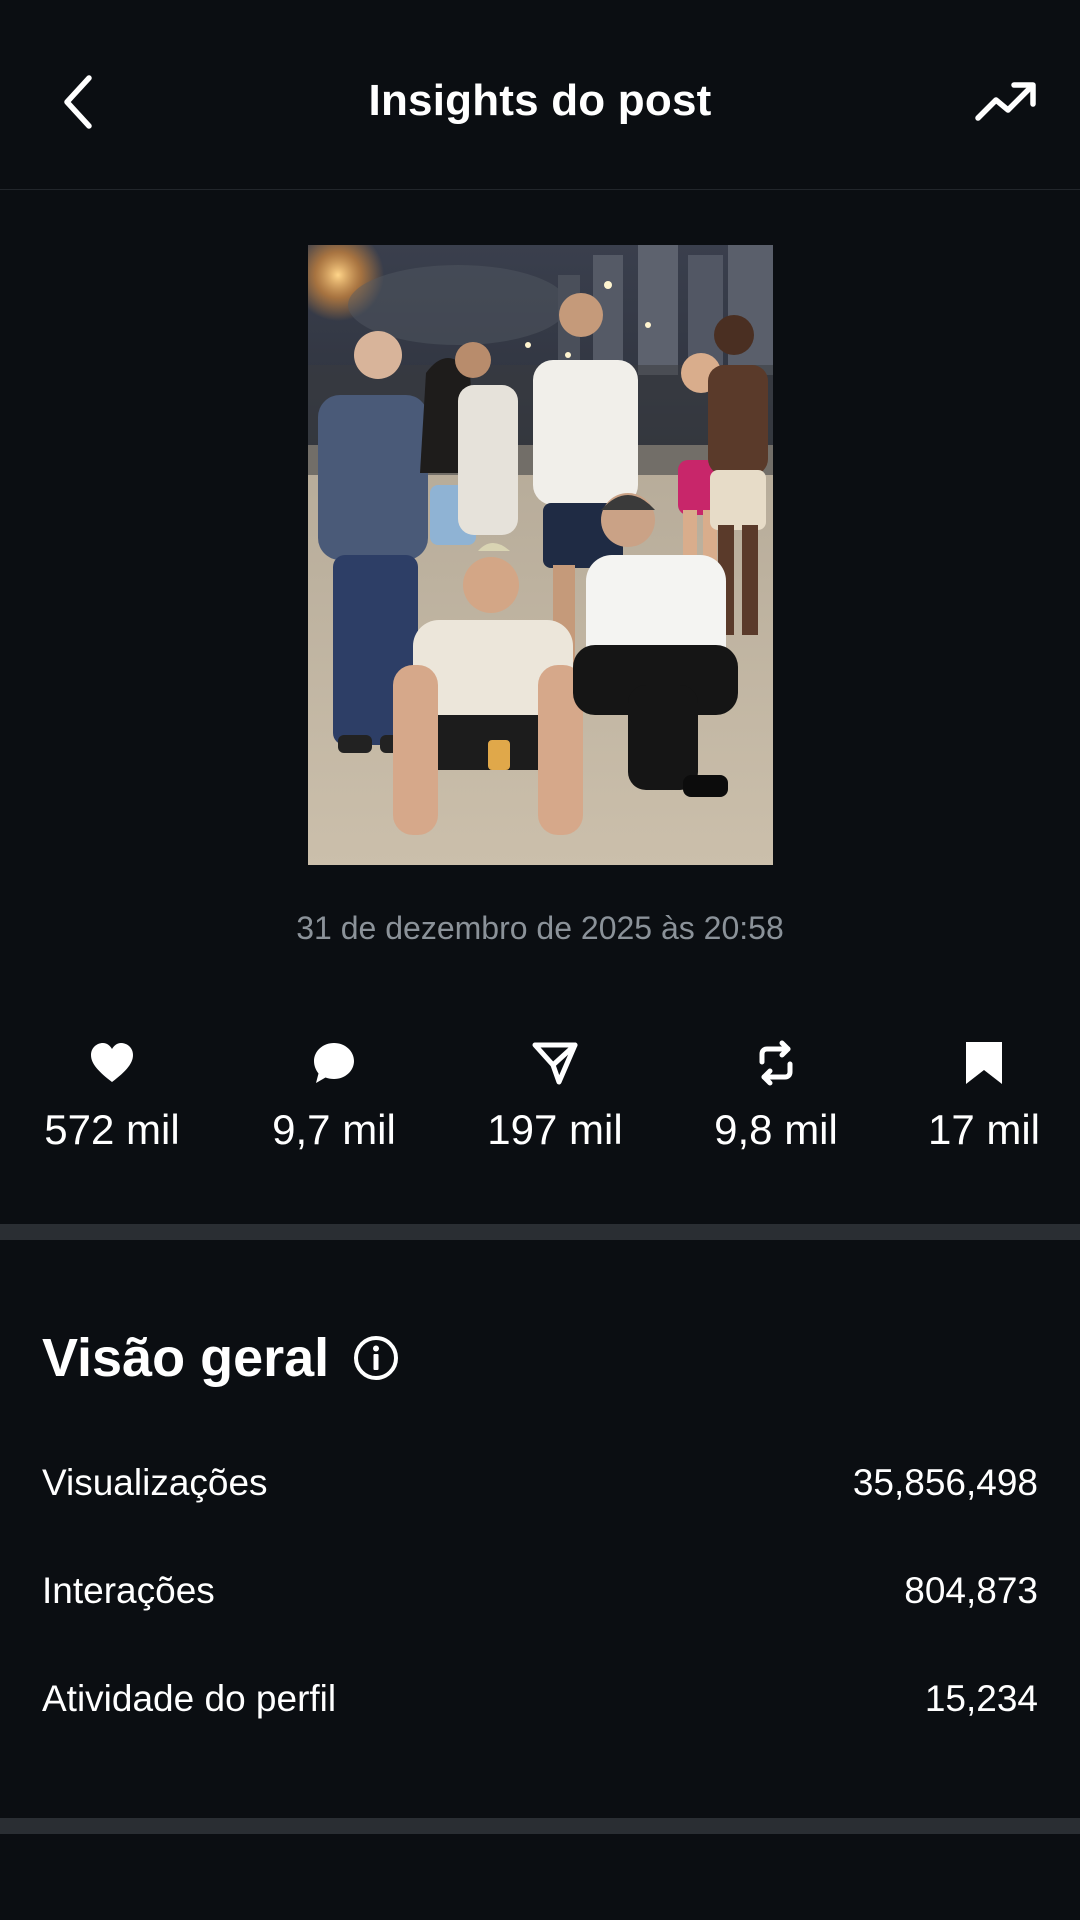 Image resolution: width=1080 pixels, height=1920 pixels. I want to click on saves-count: 17 mil, so click(984, 1129).